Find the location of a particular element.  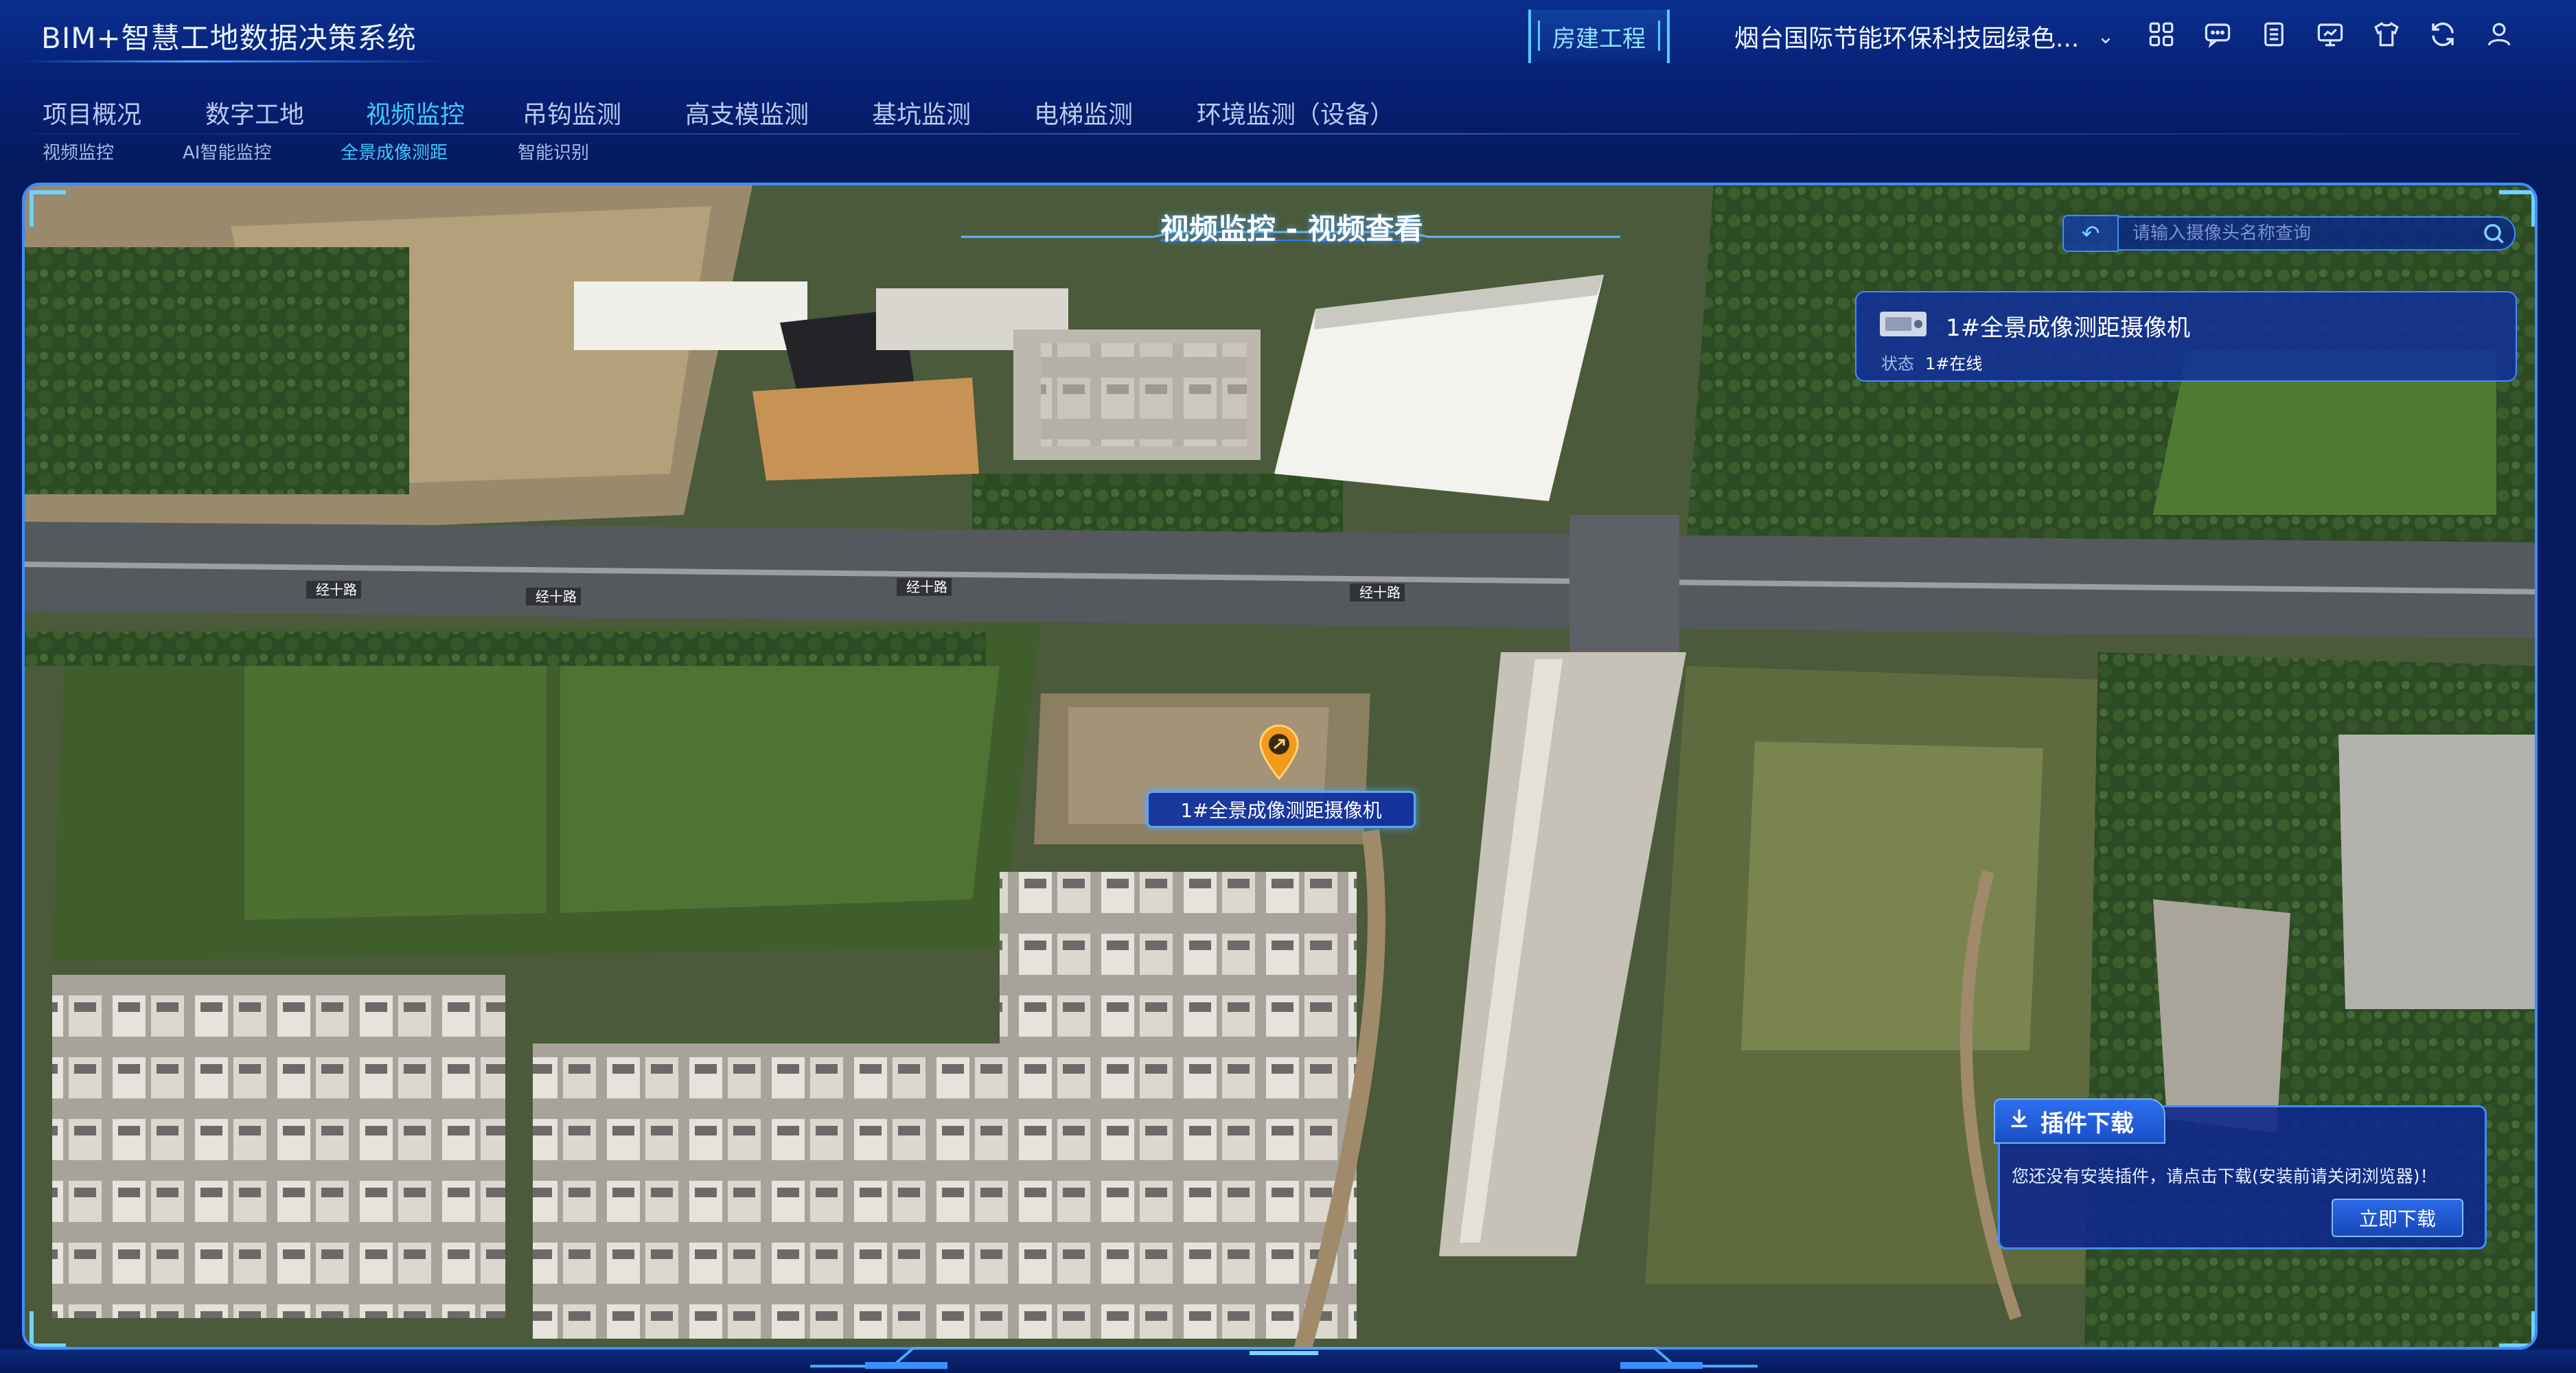

download-icon is located at coordinates (2019, 1121).